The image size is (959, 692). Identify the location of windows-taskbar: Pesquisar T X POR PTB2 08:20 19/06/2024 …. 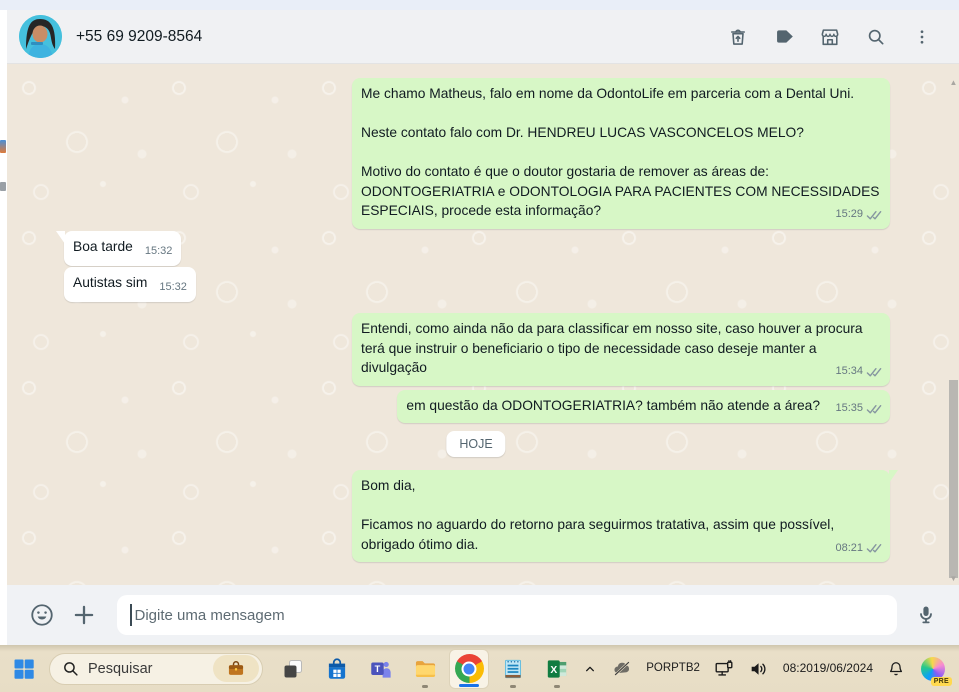
(479, 668).